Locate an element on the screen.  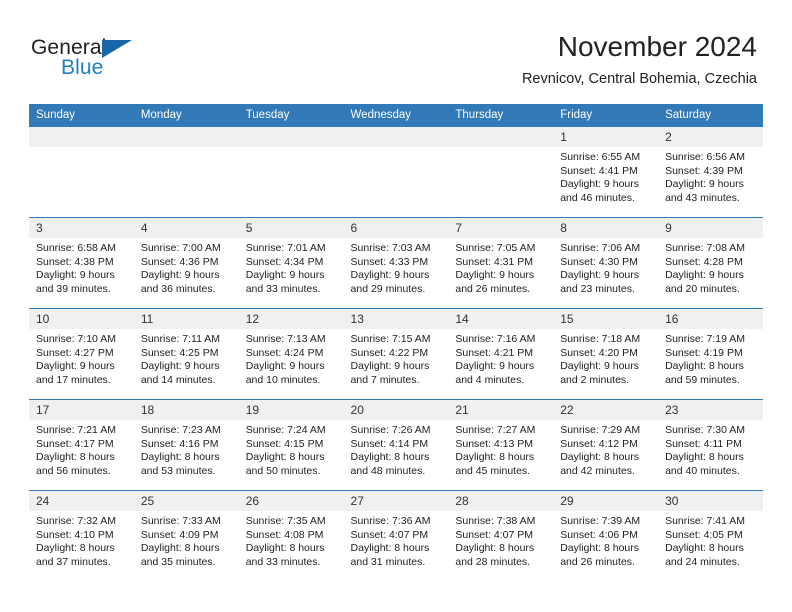
day-number: 9 is located at coordinates (710, 228).